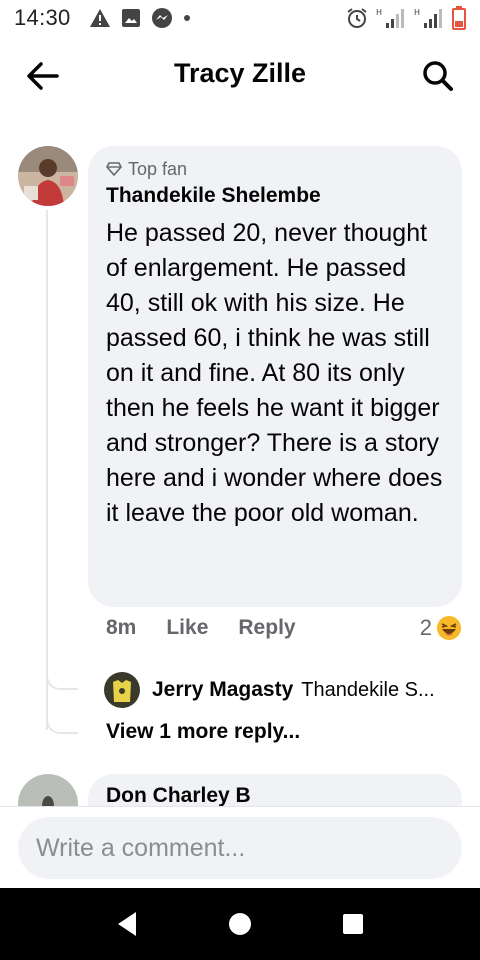 The width and height of the screenshot is (480, 960). I want to click on reply-author: Jerry Magasty, so click(222, 690).